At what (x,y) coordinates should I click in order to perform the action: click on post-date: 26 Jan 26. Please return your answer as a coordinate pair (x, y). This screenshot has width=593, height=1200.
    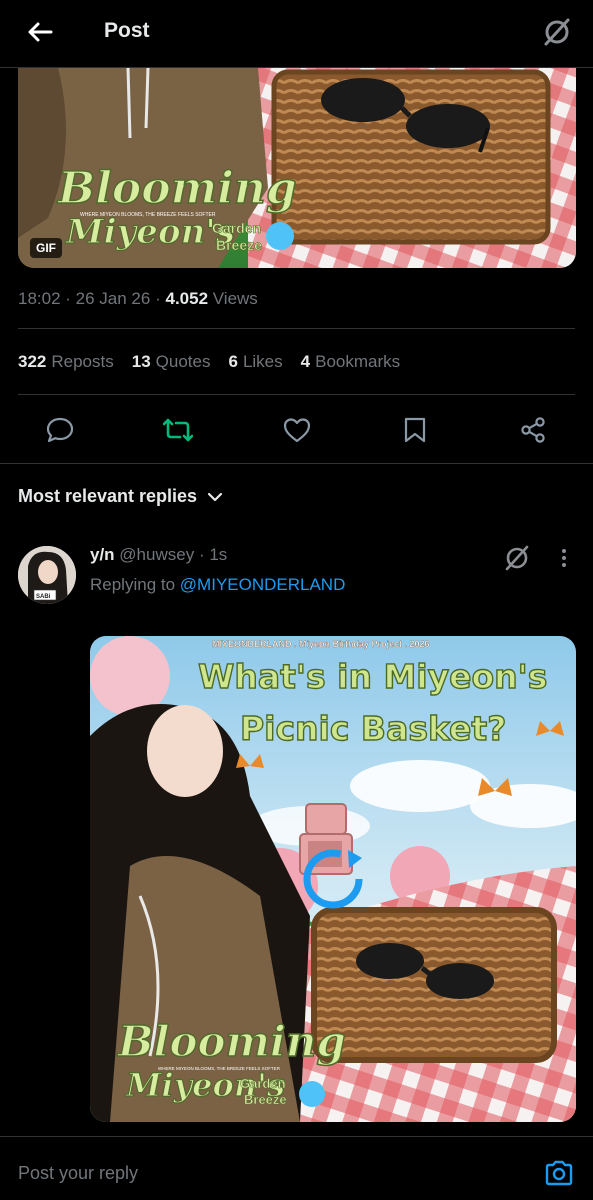
    Looking at the image, I should click on (113, 298).